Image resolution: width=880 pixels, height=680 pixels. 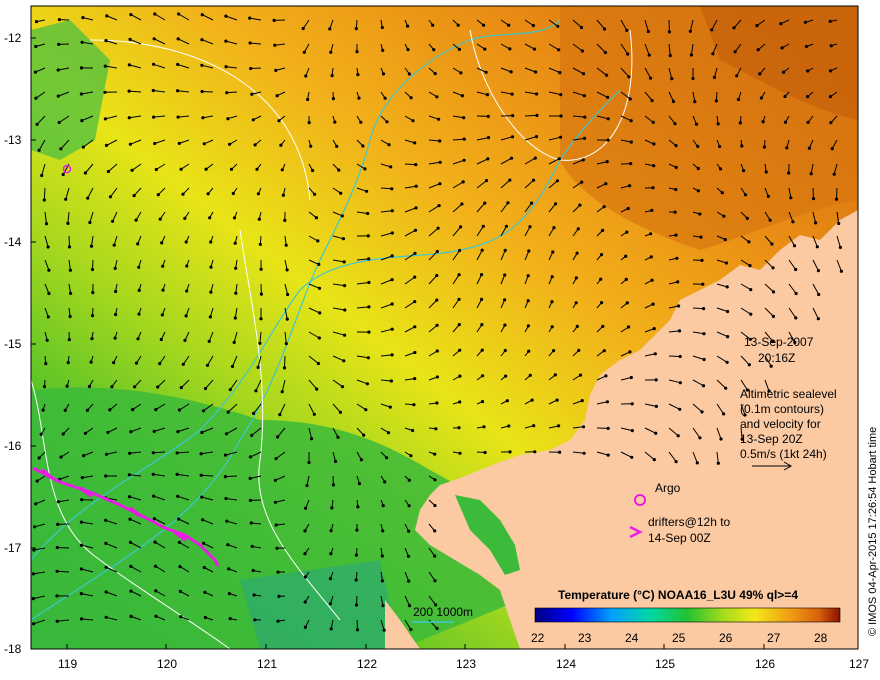 What do you see at coordinates (13, 649) in the screenshot?
I see `lat-tick: -18` at bounding box center [13, 649].